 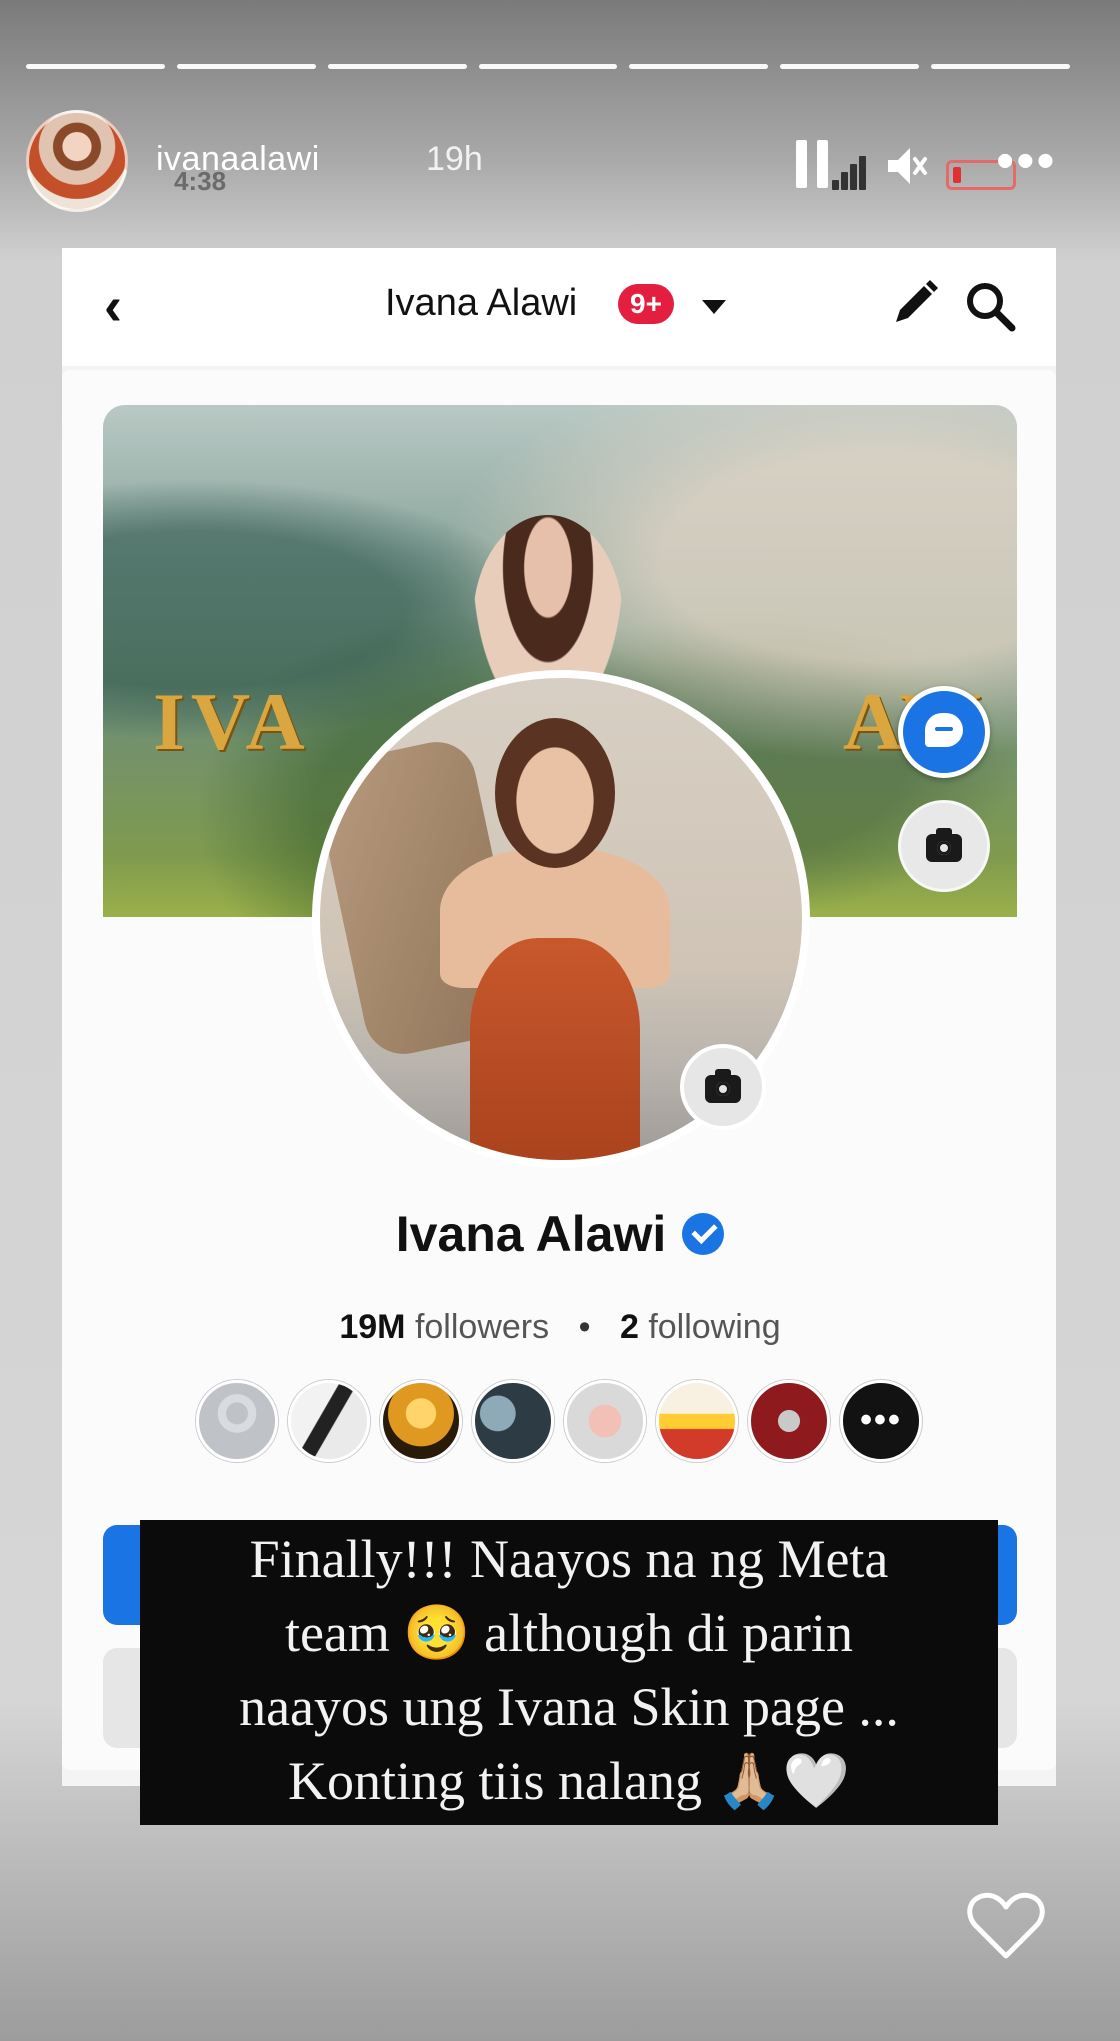 I want to click on fb-profile-header: ‹ Ivana Alawi 9+, so click(x=559, y=307).